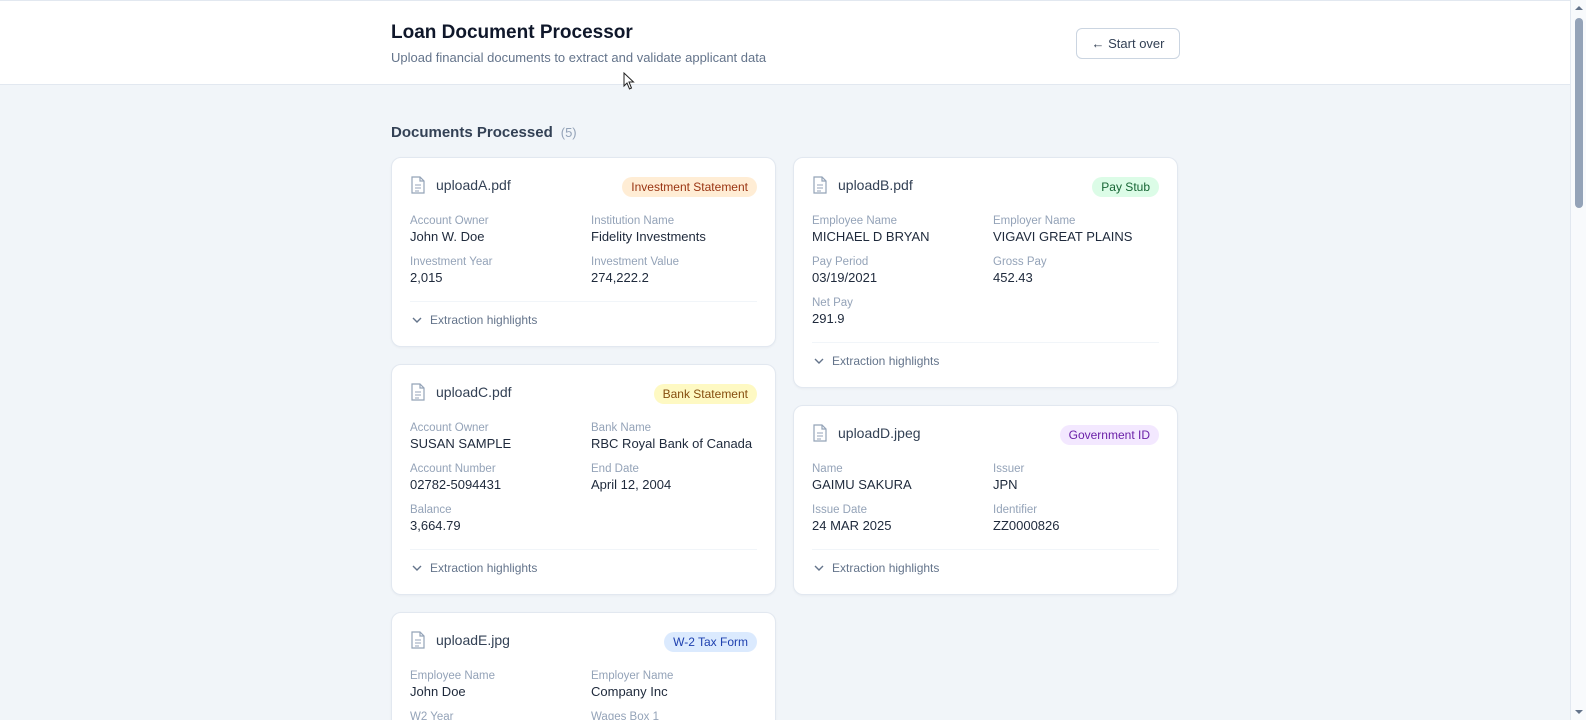 This screenshot has height=720, width=1586. What do you see at coordinates (512, 32) in the screenshot?
I see `page-title: Loan Document Processor` at bounding box center [512, 32].